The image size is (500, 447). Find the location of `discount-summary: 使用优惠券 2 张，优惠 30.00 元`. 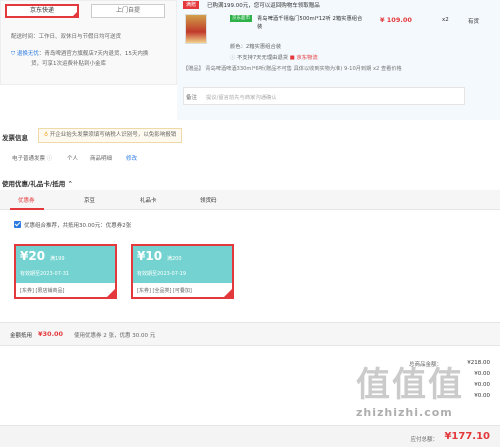

discount-summary: 使用优惠券 2 张，优惠 30.00 元 is located at coordinates (115, 336).